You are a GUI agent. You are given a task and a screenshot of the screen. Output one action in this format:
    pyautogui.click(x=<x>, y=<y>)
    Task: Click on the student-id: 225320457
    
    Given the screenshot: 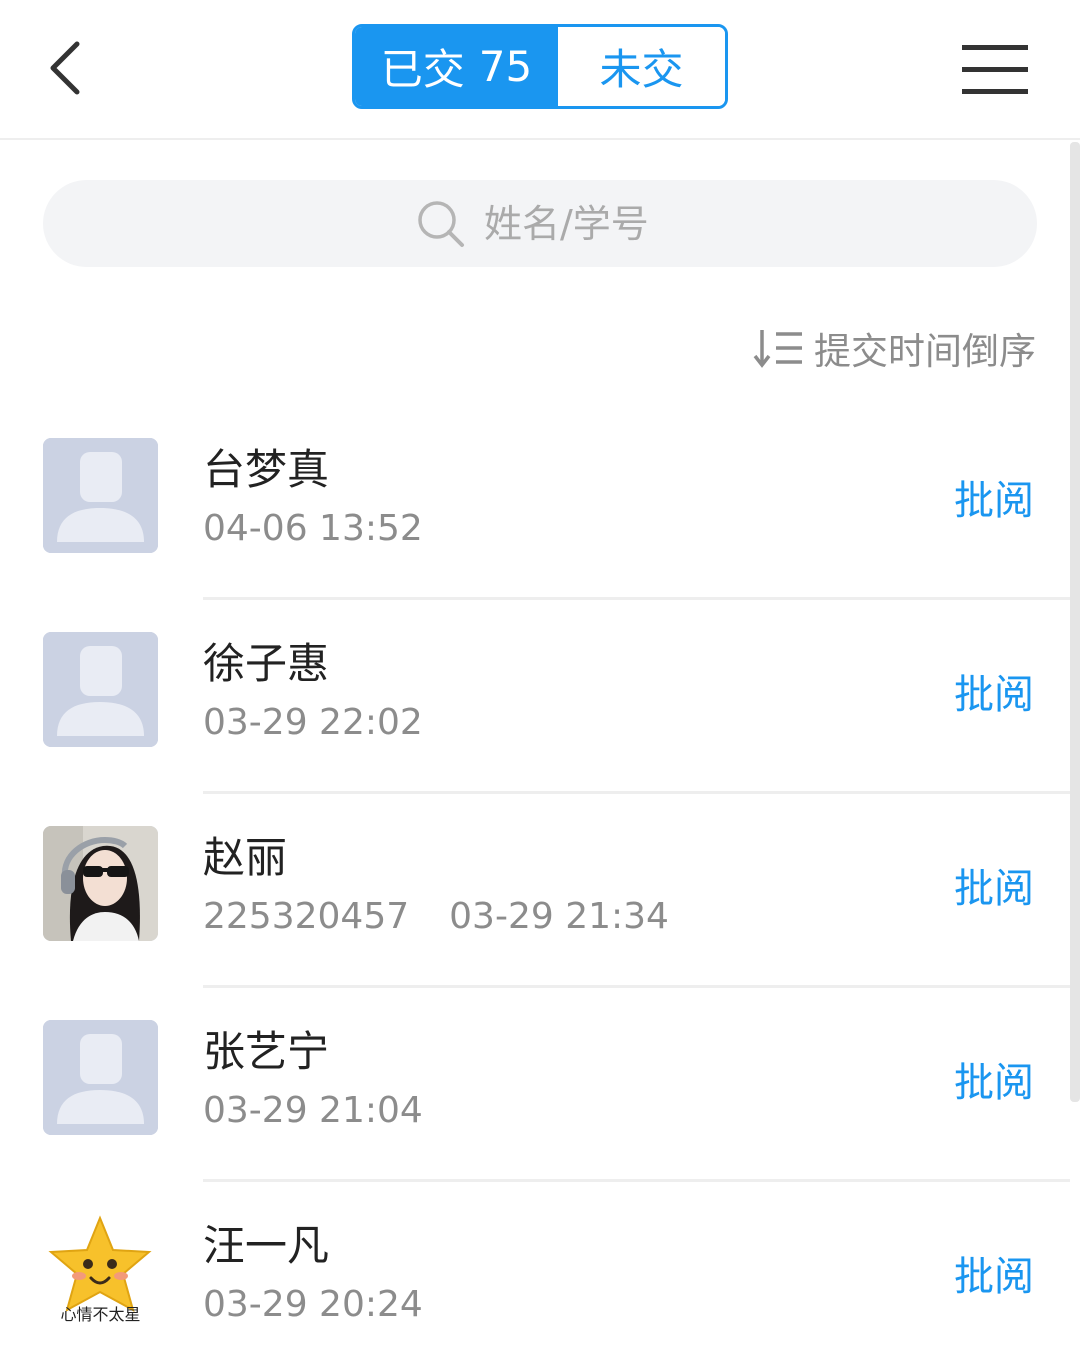 What is the action you would take?
    pyautogui.click(x=306, y=916)
    